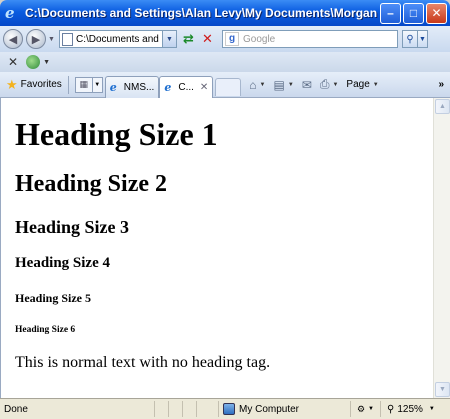 The height and width of the screenshot is (419, 450). Describe the element at coordinates (432, 409) in the screenshot. I see `zoom-dropdown: ▼` at that location.